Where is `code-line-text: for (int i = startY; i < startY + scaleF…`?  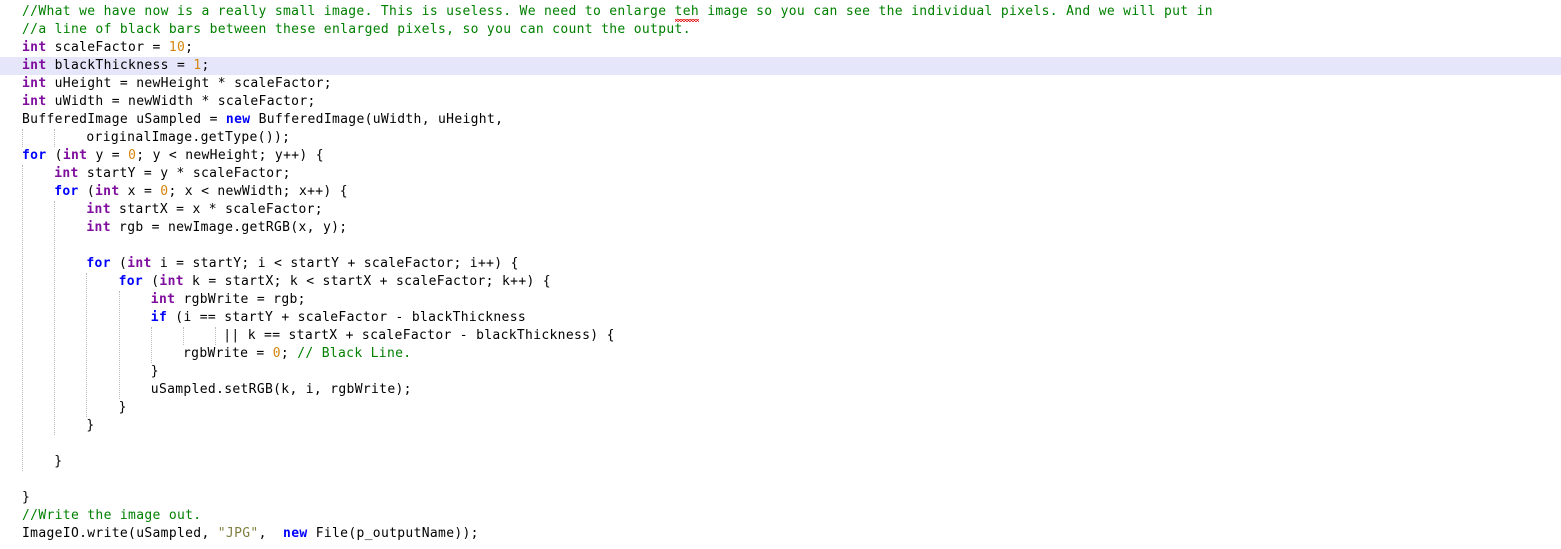 code-line-text: for (int i = startY; i < startY + scaleF… is located at coordinates (259, 264).